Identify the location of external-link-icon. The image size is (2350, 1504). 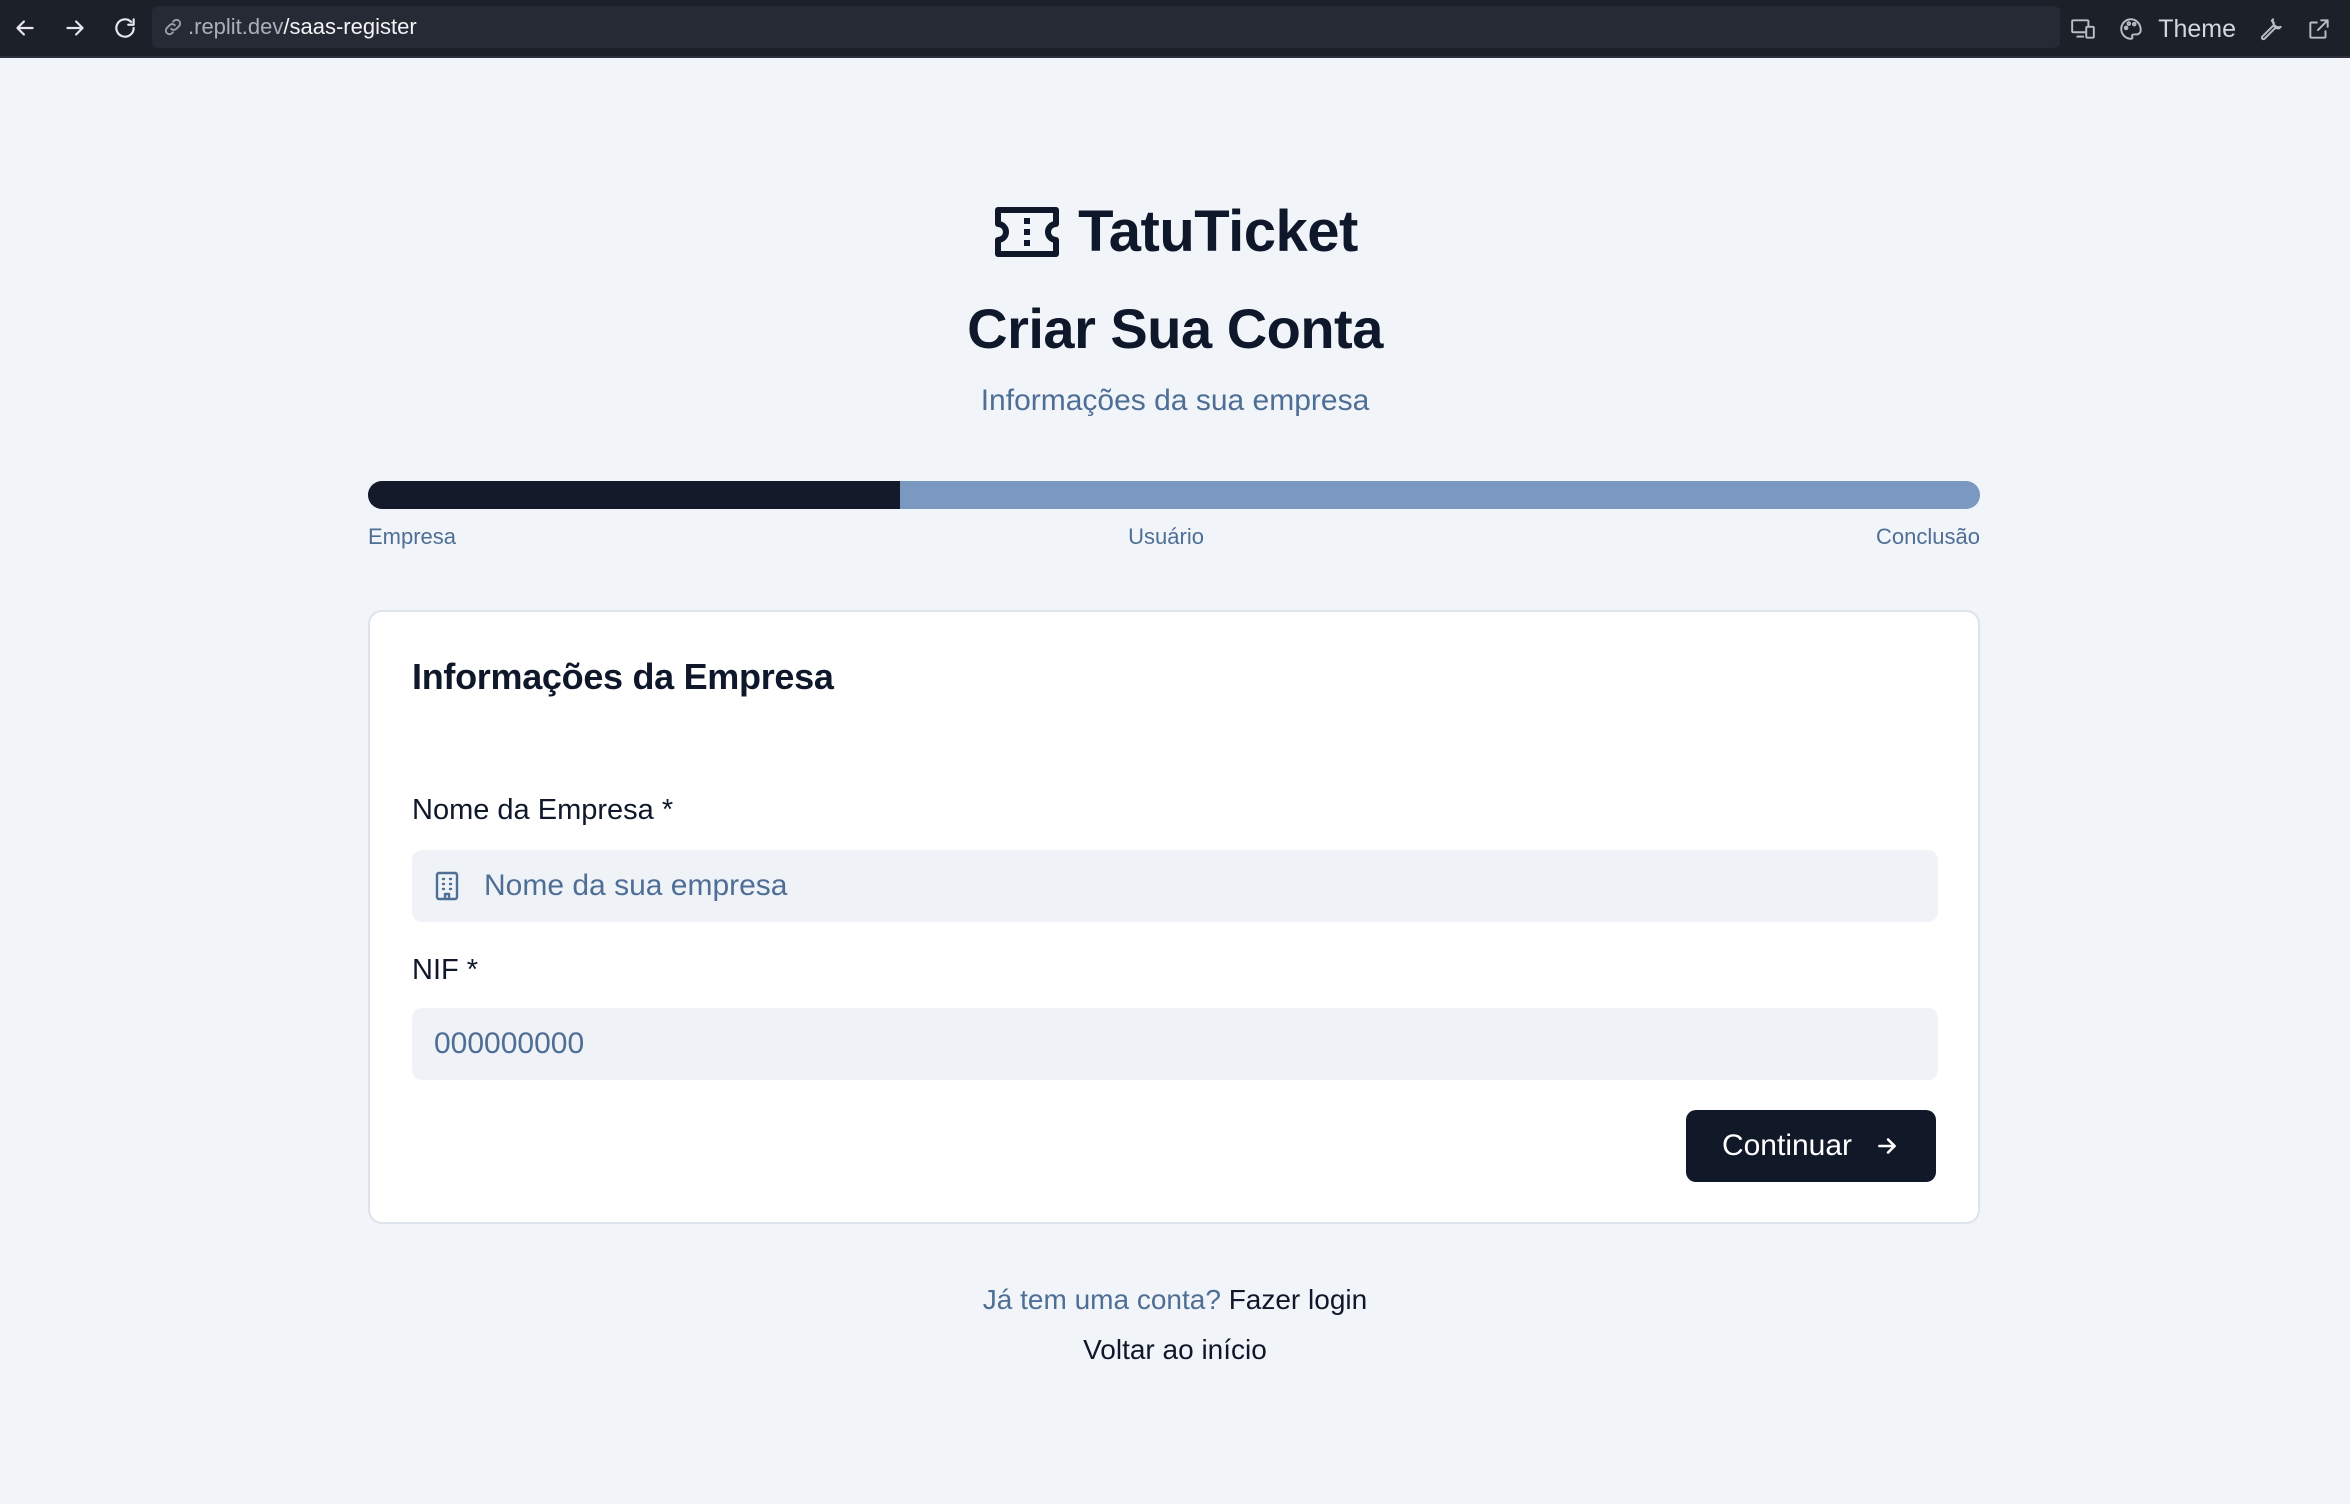
(2319, 29).